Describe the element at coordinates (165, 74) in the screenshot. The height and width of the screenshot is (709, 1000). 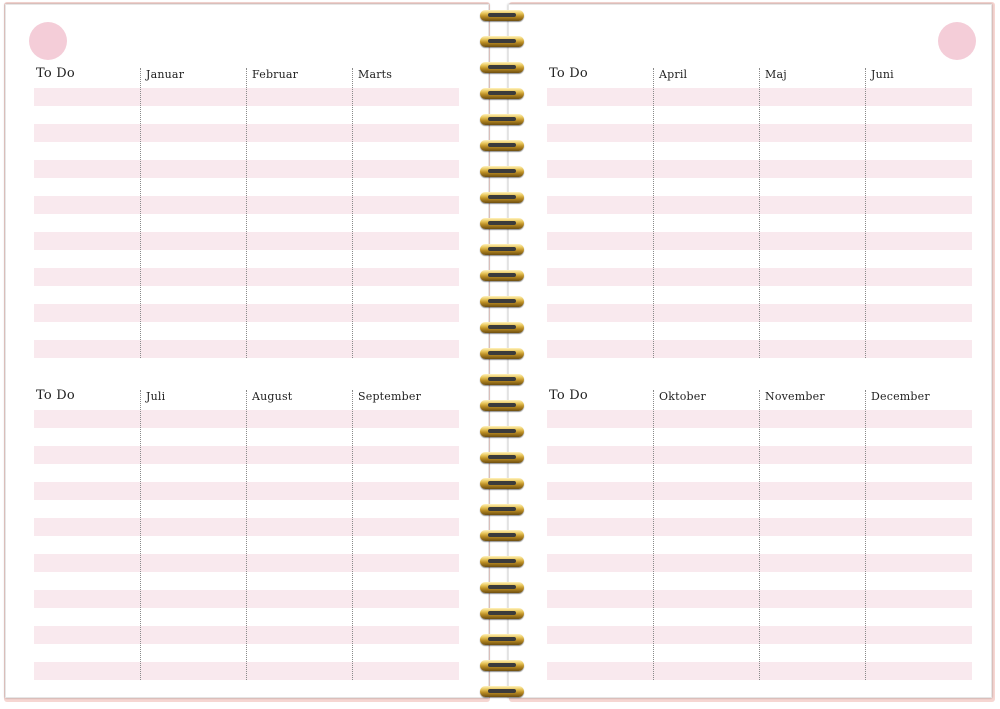
I see `month-label-january: Januar` at that location.